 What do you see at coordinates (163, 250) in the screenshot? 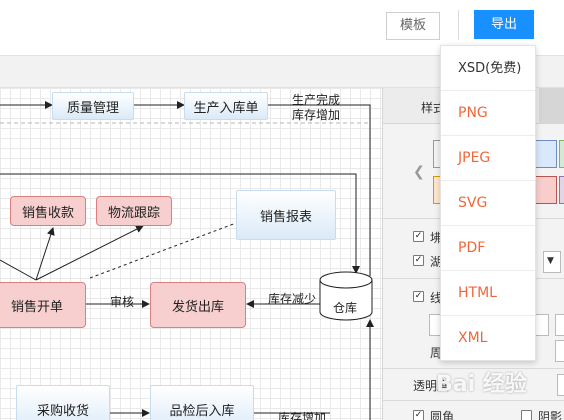
I see `connector-dashed-report` at bounding box center [163, 250].